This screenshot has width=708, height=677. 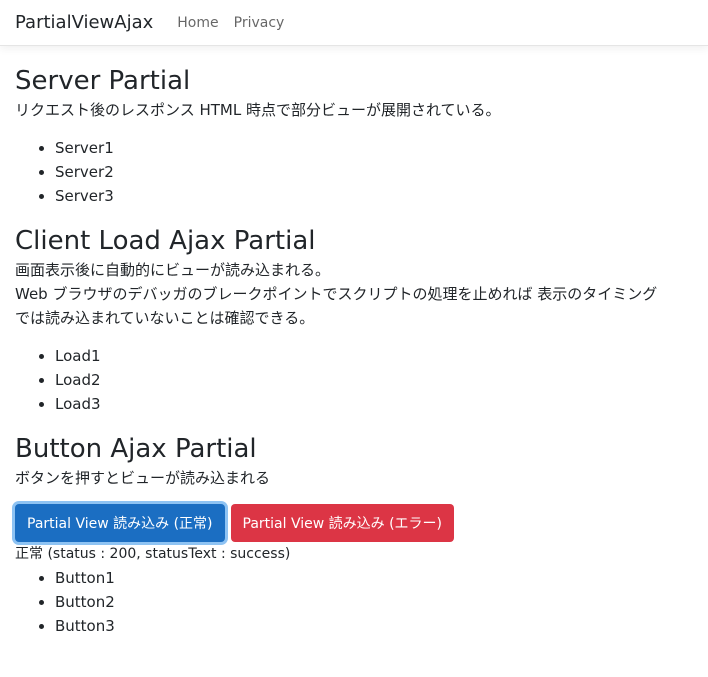 I want to click on server-list: Server1 Server2 Server3, so click(x=354, y=172).